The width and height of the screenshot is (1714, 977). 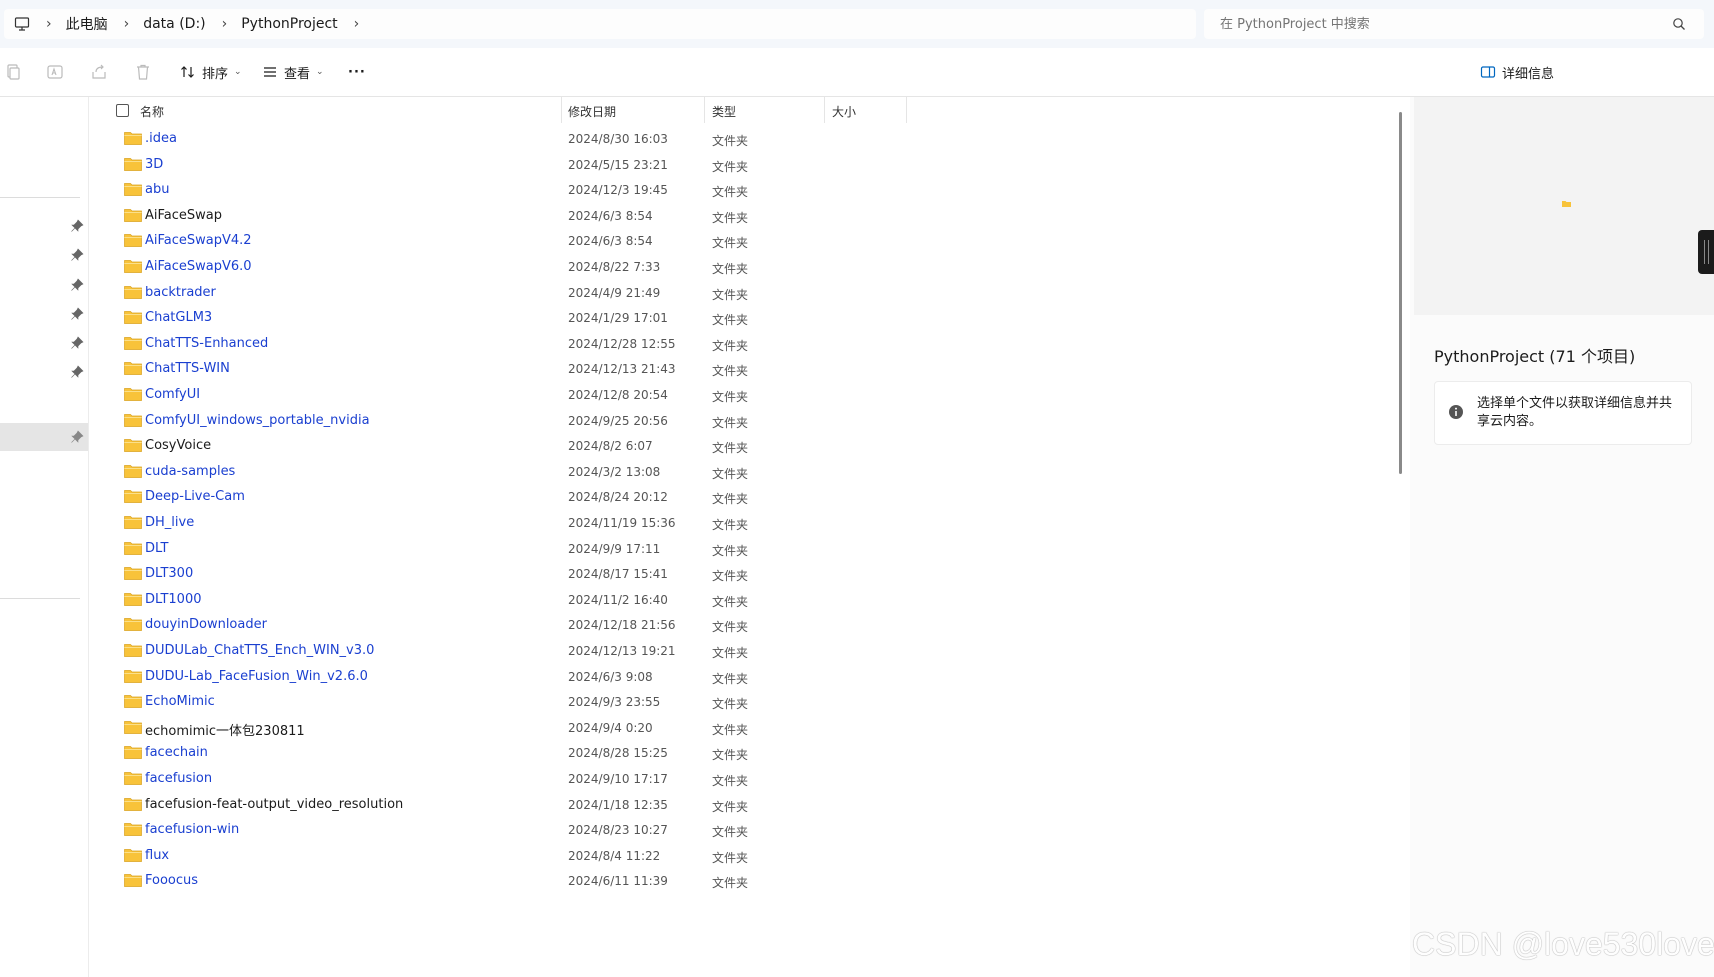 I want to click on table-row: AiFaceSwapV4.2 2024/6/3 8:54 文件夹, so click(x=747, y=241).